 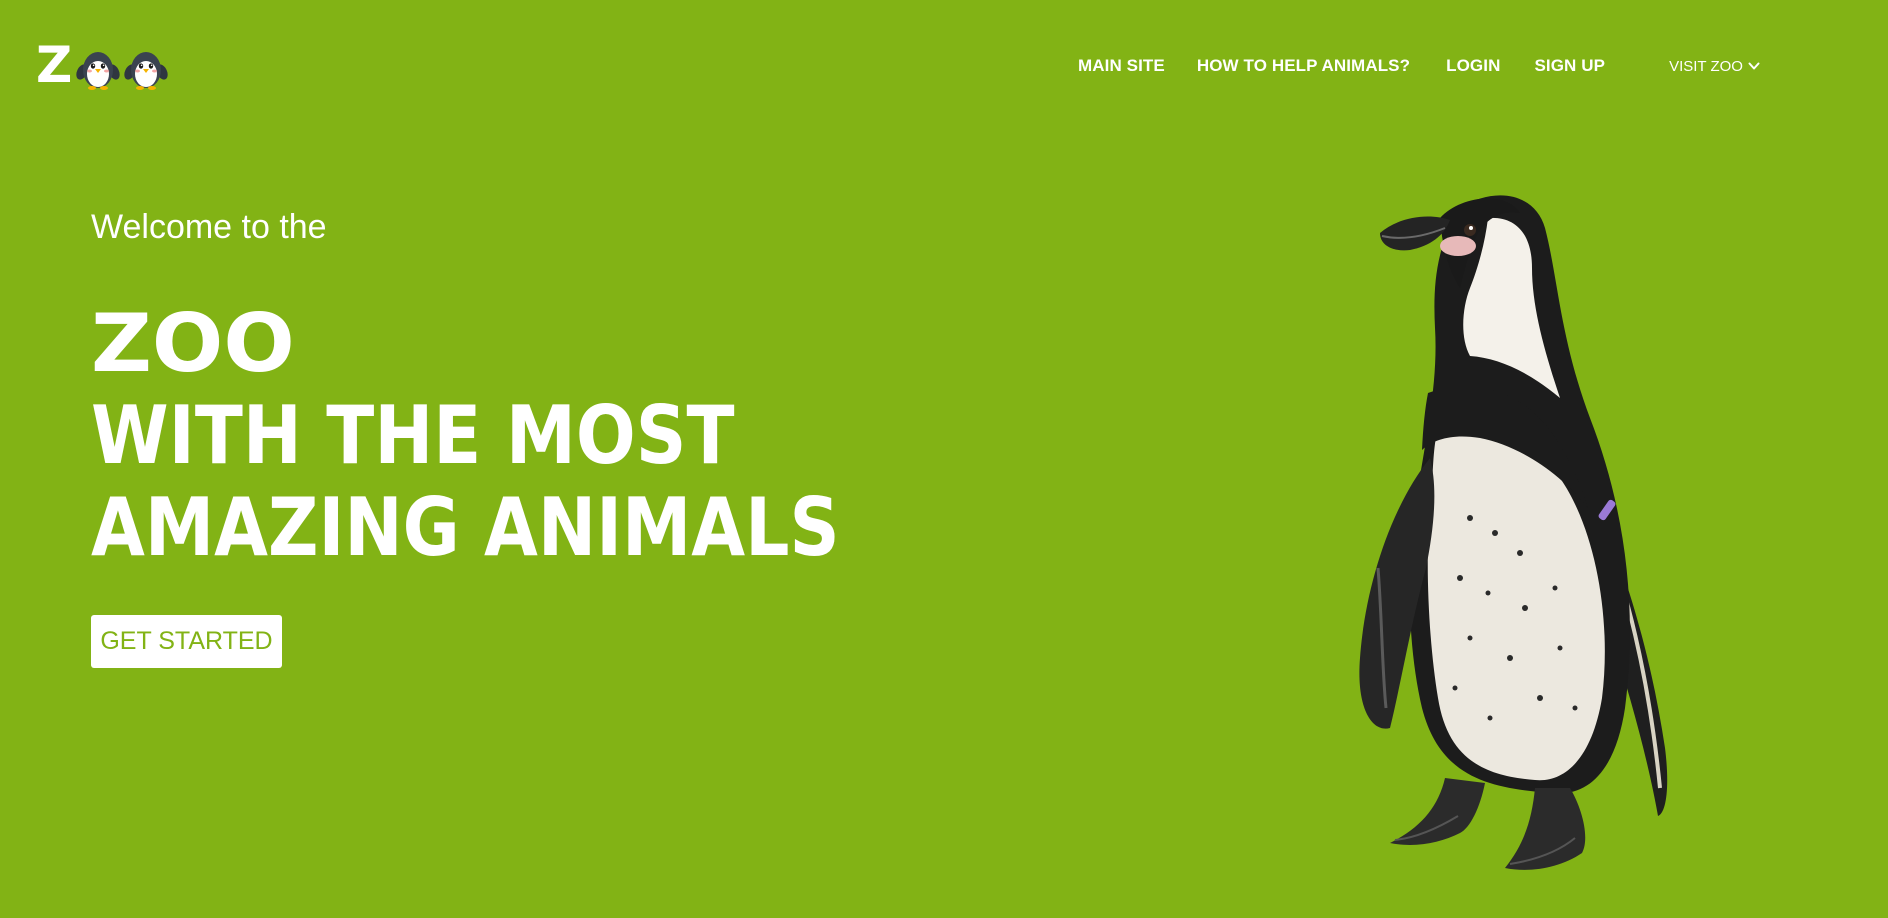 What do you see at coordinates (1121, 66) in the screenshot?
I see `nav-main-site: MAIN SITE` at bounding box center [1121, 66].